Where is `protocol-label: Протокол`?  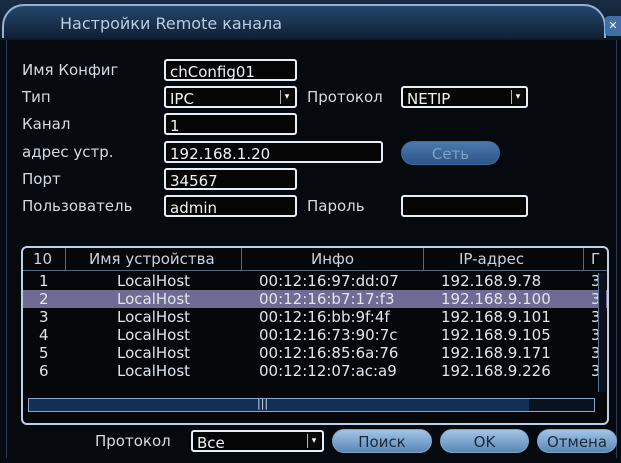
protocol-label: Протокол is located at coordinates (345, 97).